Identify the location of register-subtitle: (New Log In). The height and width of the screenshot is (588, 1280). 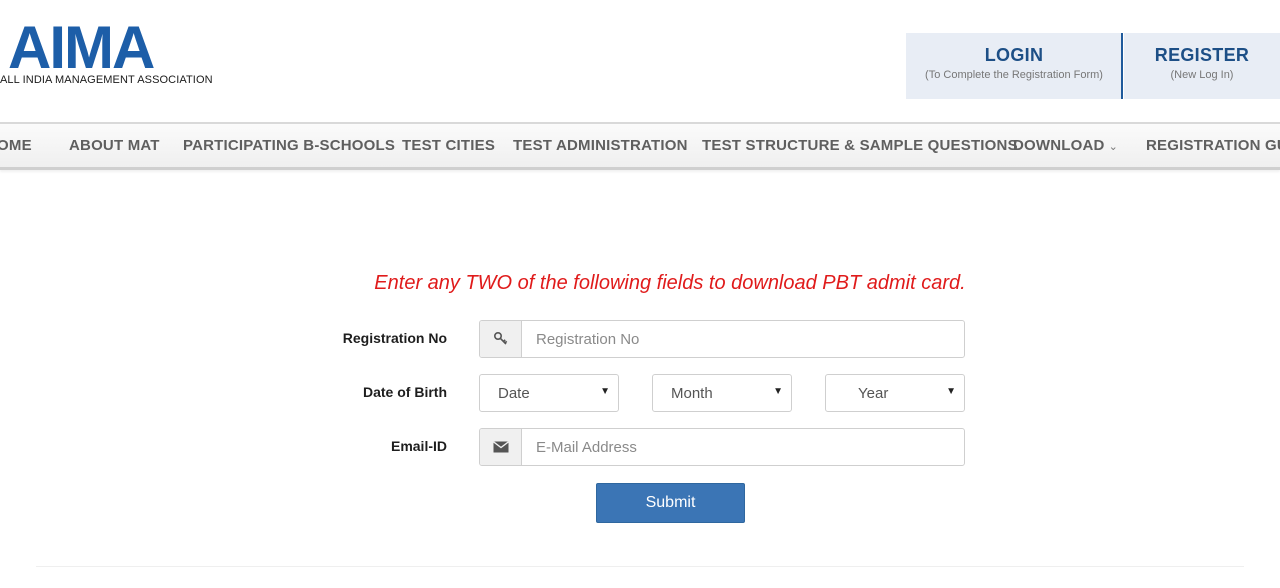
(1202, 75).